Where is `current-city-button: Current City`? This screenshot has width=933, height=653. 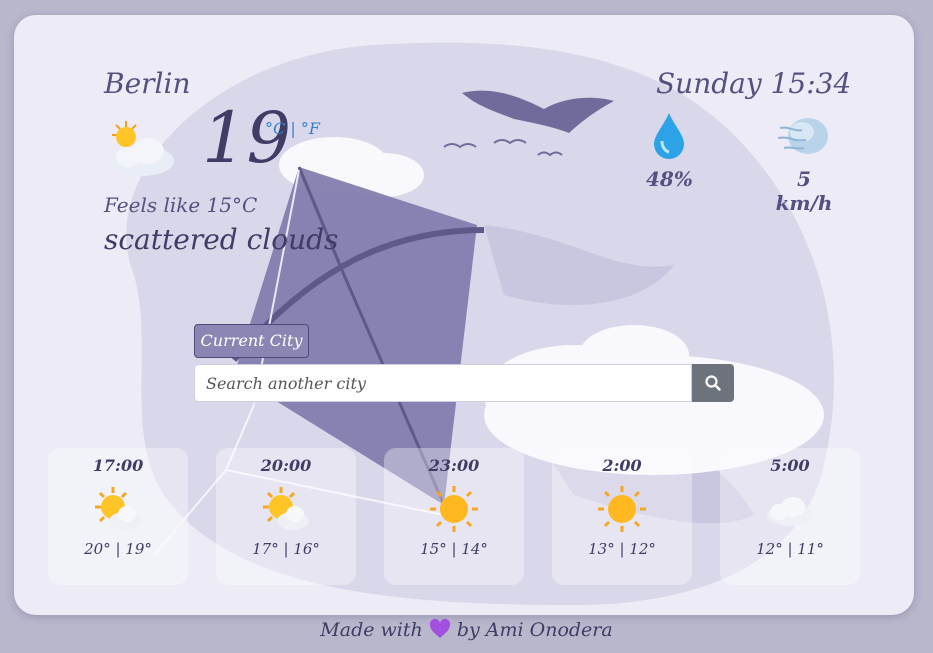 current-city-button: Current City is located at coordinates (251, 341).